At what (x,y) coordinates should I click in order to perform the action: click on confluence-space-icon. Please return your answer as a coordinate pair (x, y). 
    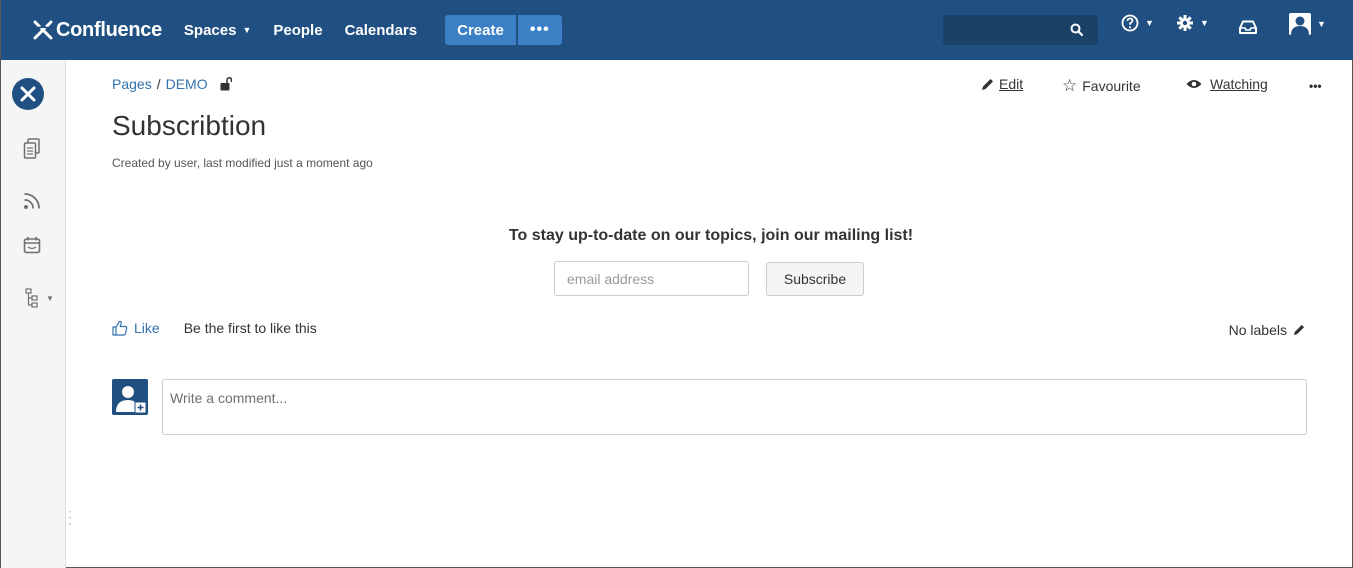
    Looking at the image, I should click on (28, 94).